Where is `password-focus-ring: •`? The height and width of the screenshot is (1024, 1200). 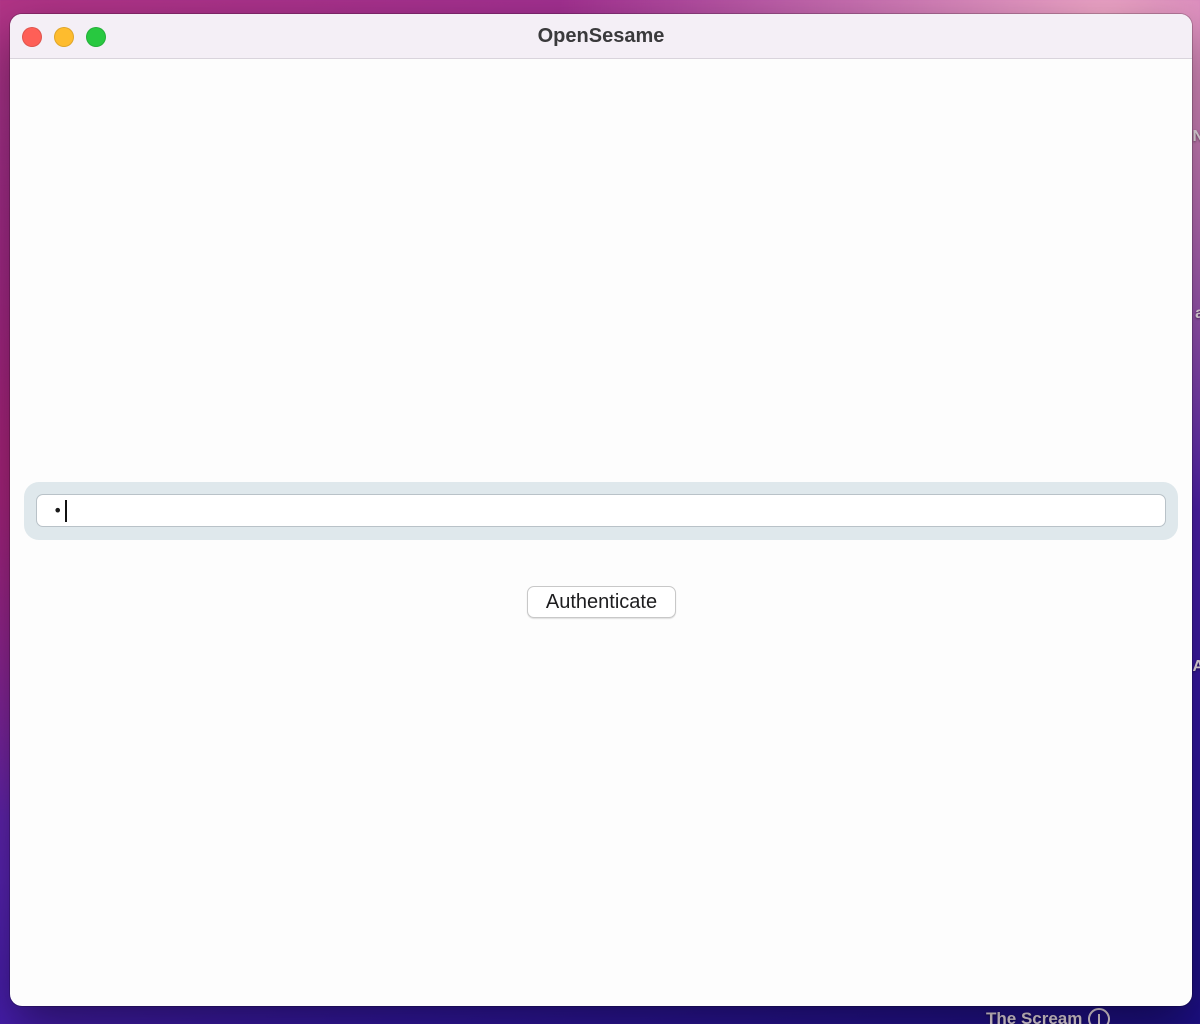 password-focus-ring: • is located at coordinates (601, 511).